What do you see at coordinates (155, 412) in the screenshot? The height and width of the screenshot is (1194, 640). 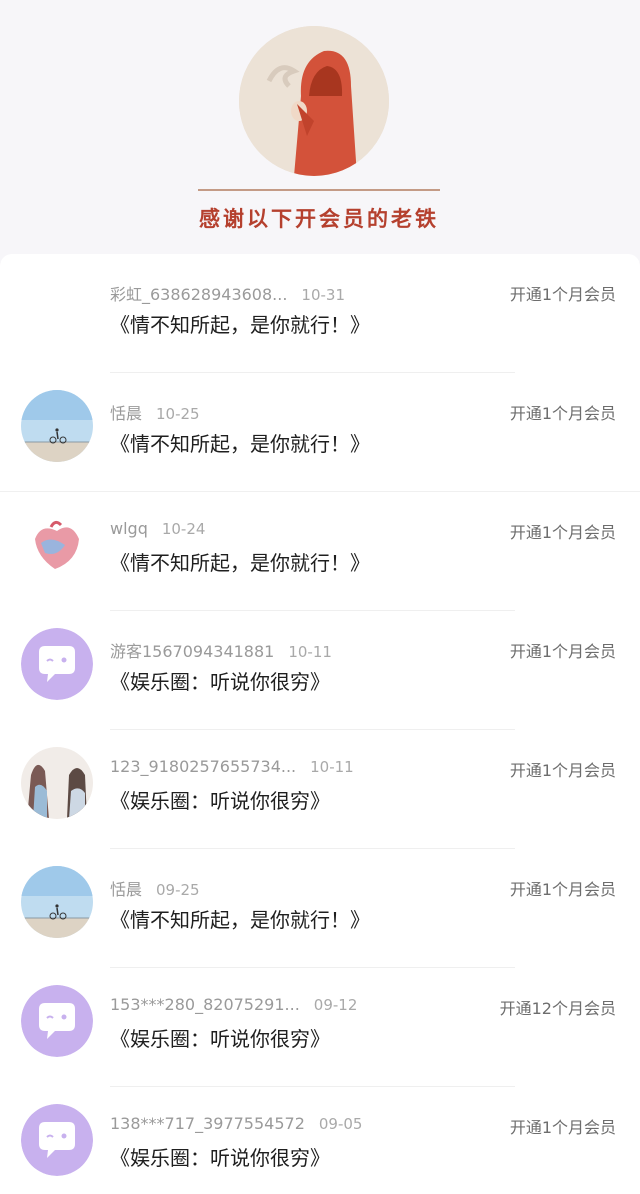 I see `user-meta: 恬晨 10-25` at bounding box center [155, 412].